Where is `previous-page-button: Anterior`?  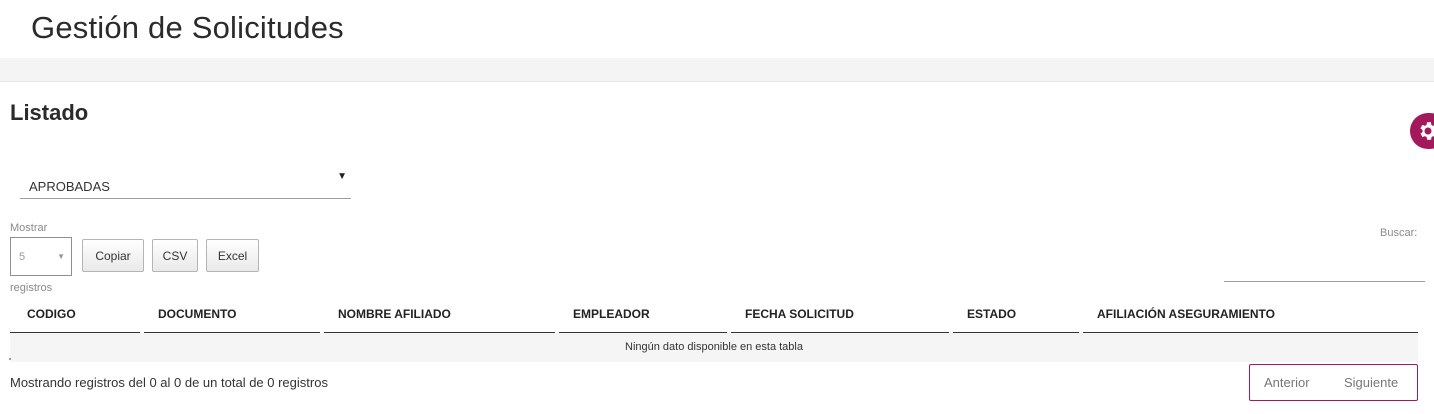
previous-page-button: Anterior is located at coordinates (1287, 382).